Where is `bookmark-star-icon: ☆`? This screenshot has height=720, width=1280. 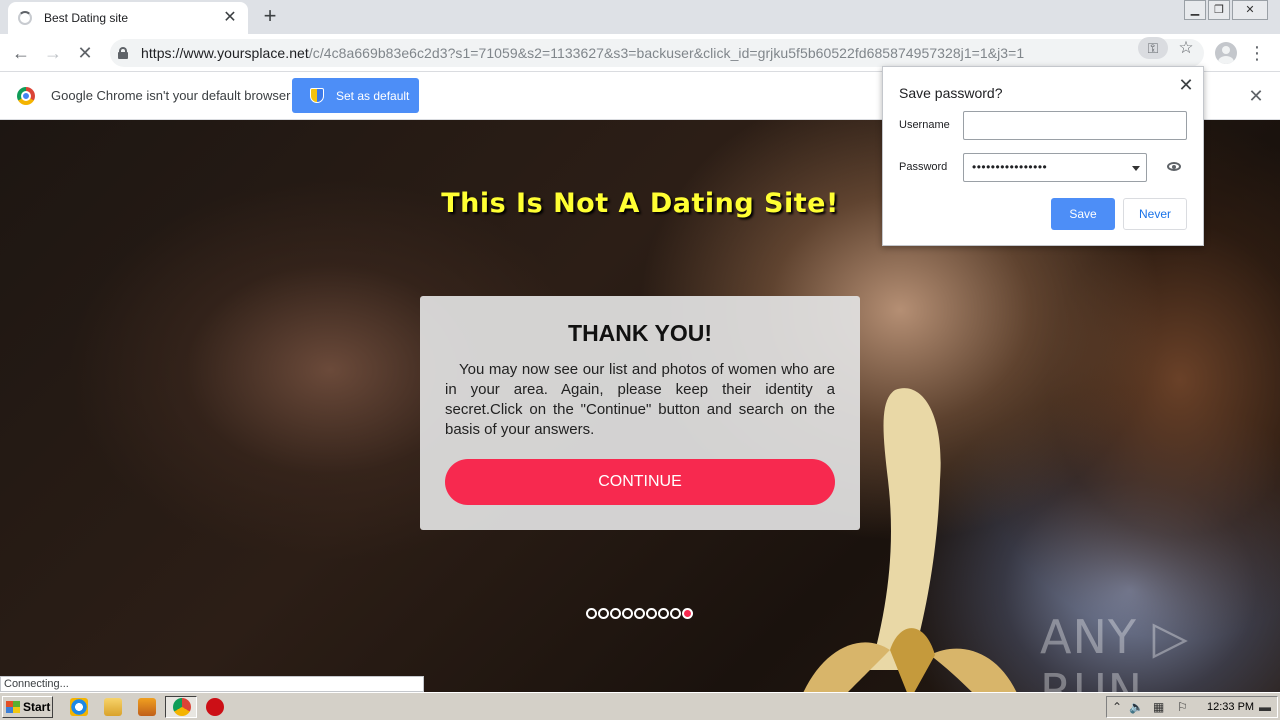 bookmark-star-icon: ☆ is located at coordinates (1186, 48).